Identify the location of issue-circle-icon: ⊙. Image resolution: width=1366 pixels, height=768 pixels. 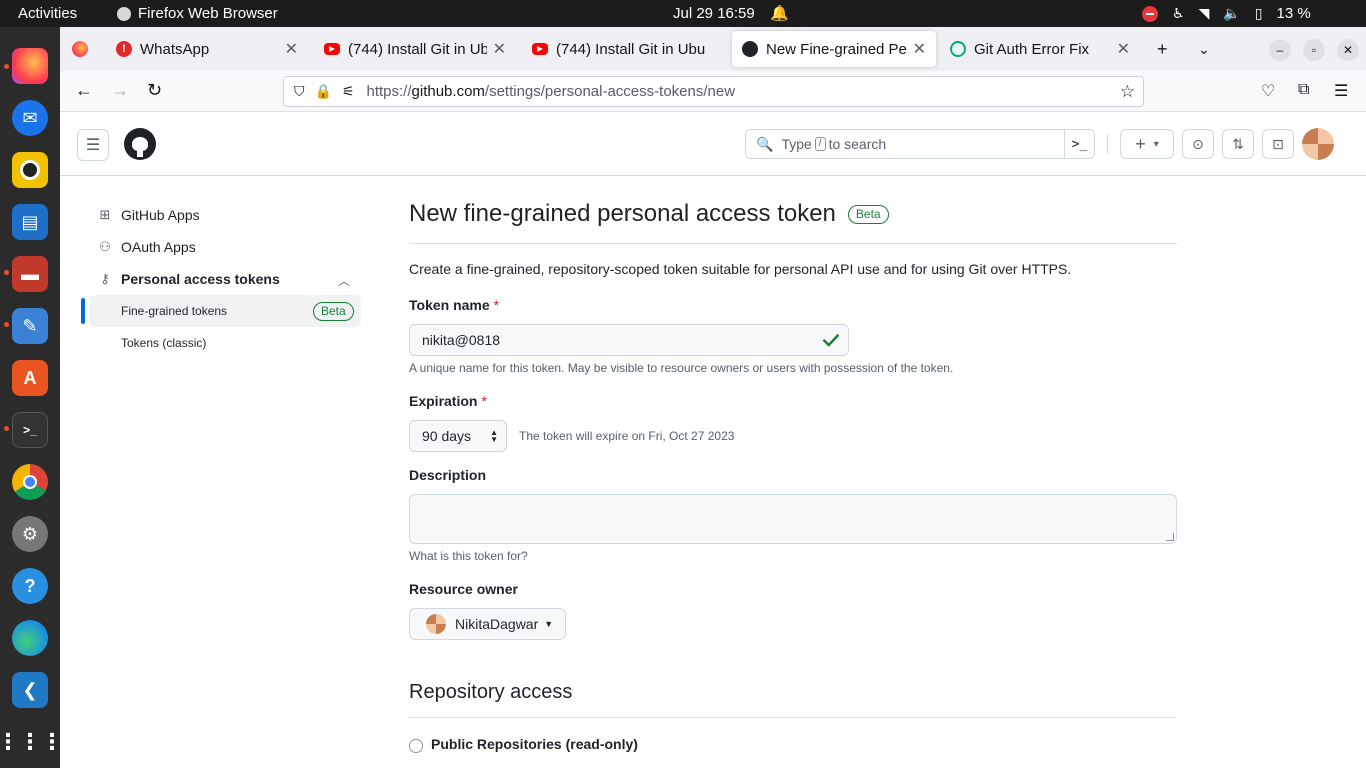
(1198, 143).